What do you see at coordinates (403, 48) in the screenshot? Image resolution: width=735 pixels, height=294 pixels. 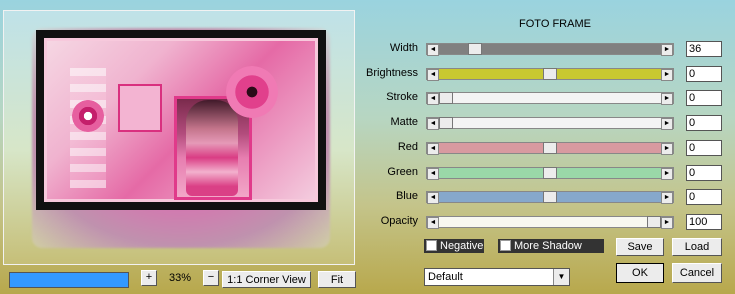 I see `width-label: Width` at bounding box center [403, 48].